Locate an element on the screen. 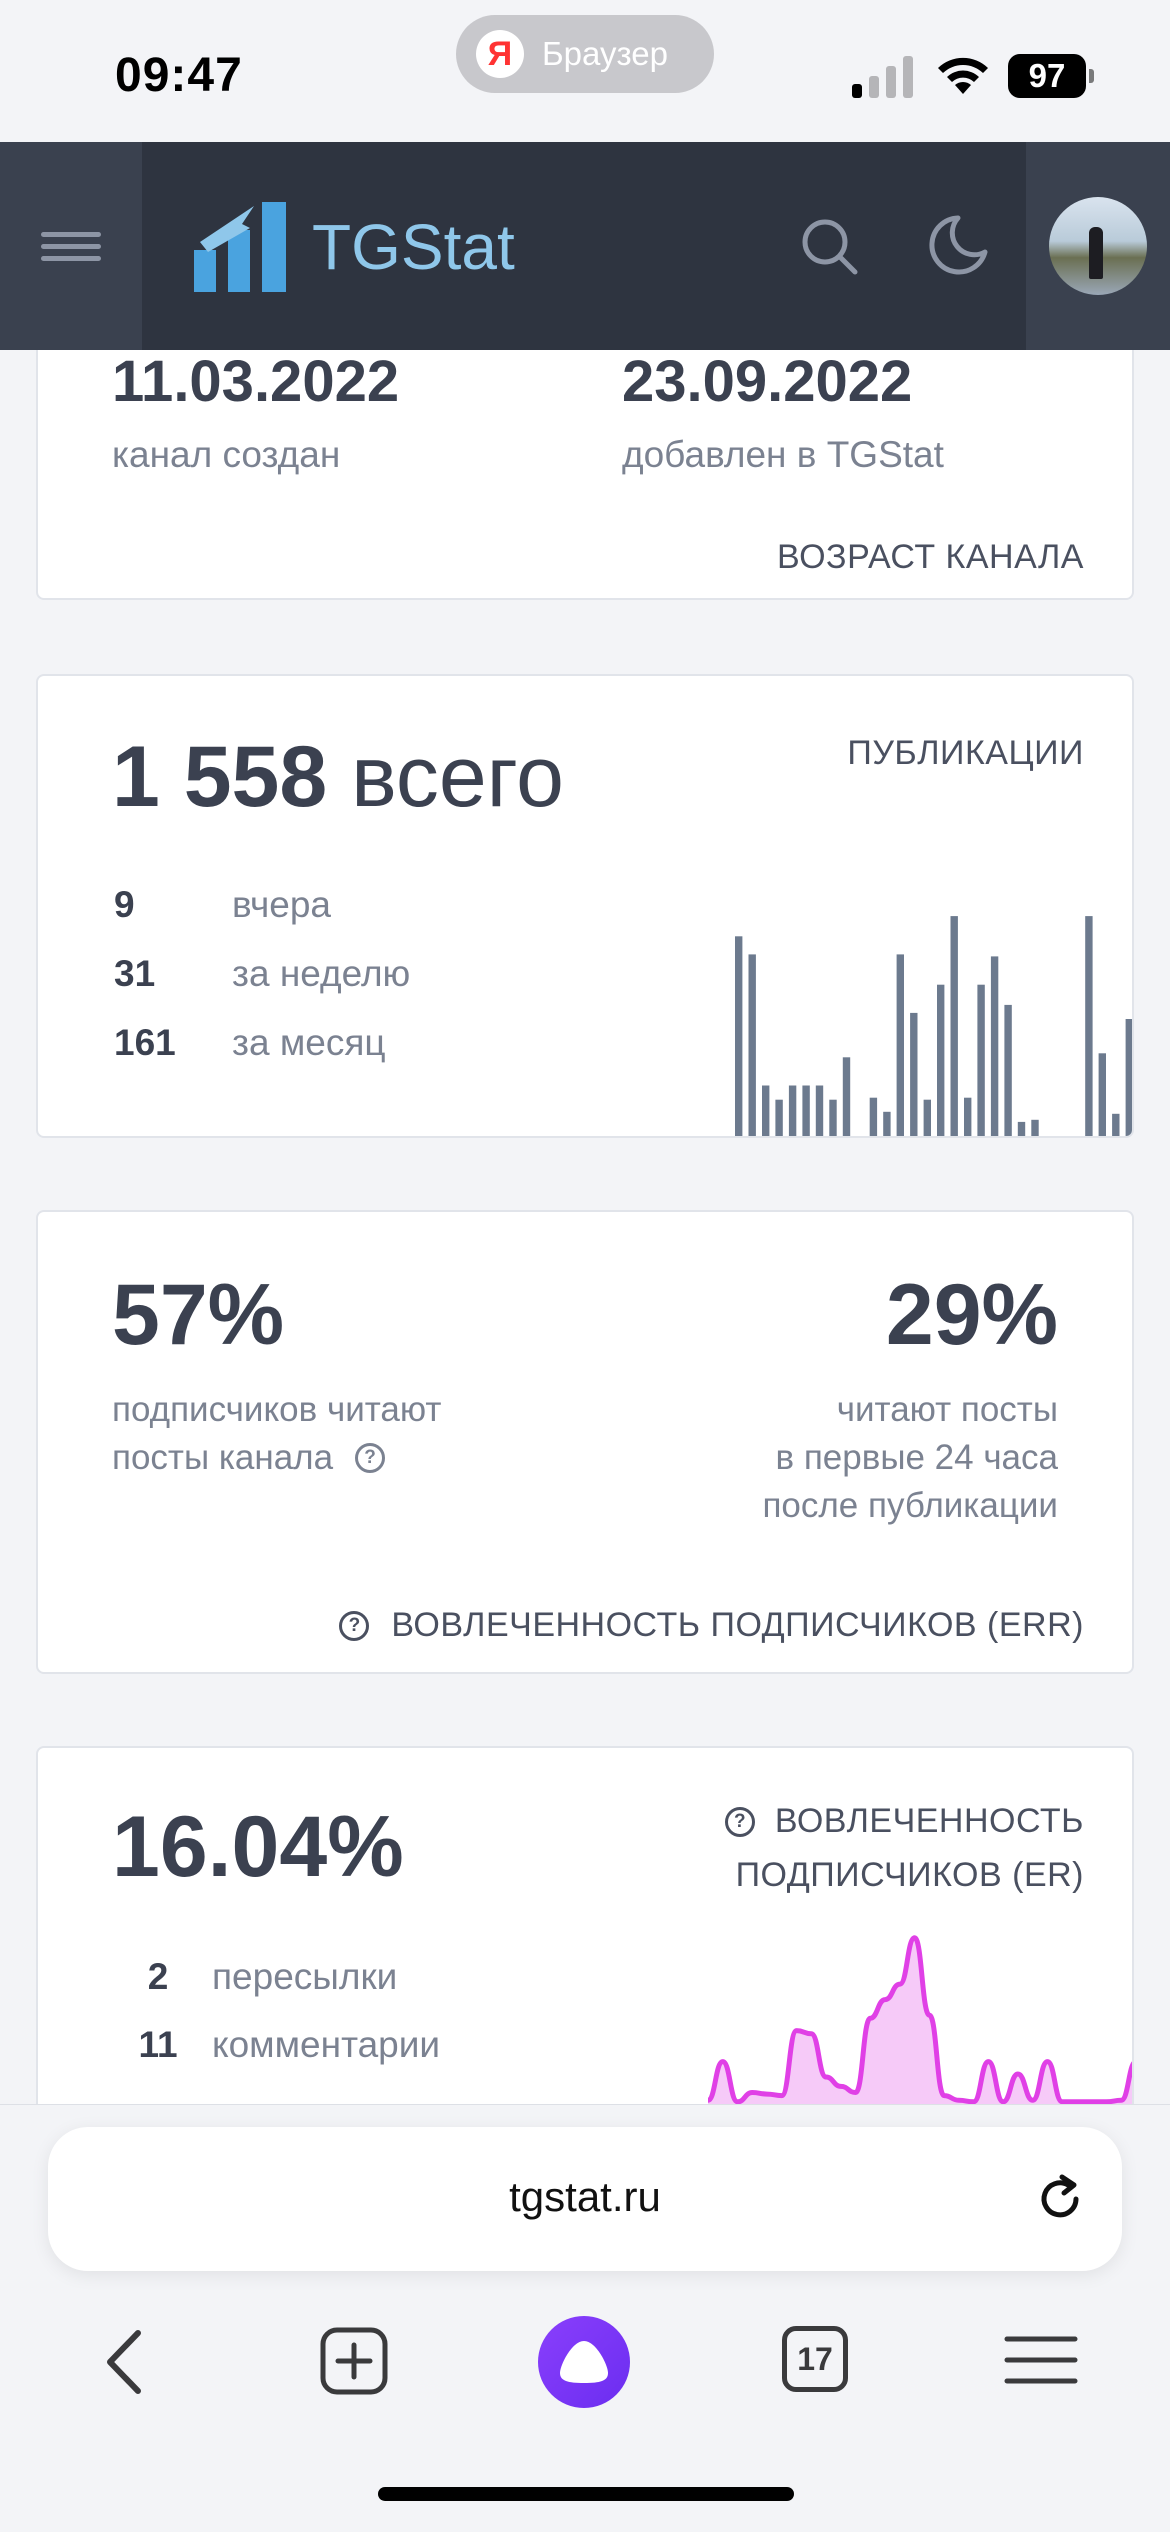 Image resolution: width=1170 pixels, height=2532 pixels. cellular-signal-icon is located at coordinates (882, 77).